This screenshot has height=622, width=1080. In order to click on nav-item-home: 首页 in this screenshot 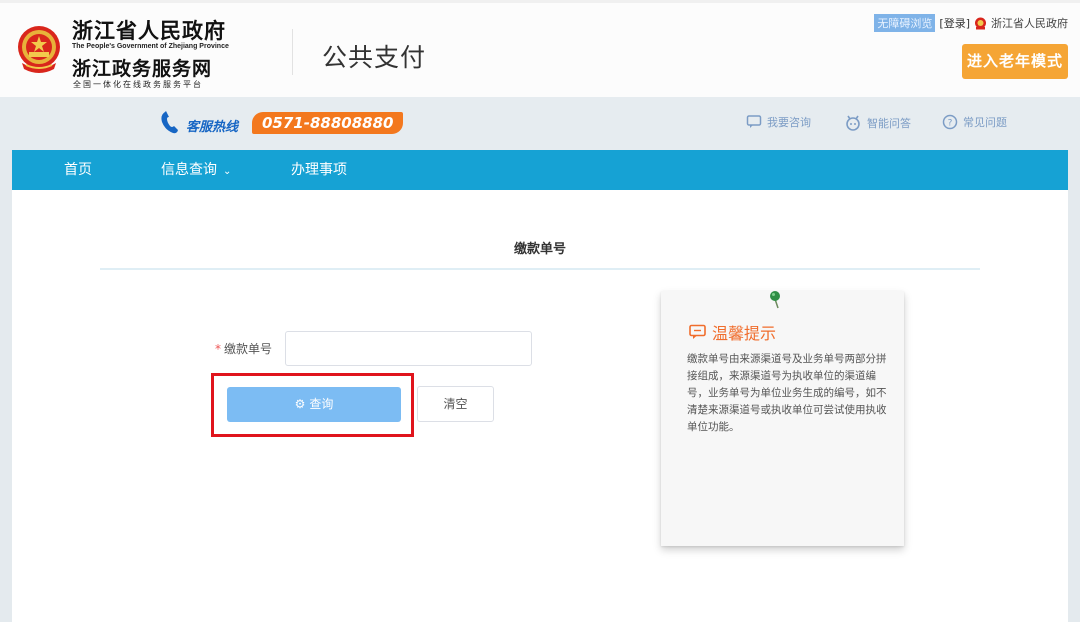, I will do `click(78, 170)`.